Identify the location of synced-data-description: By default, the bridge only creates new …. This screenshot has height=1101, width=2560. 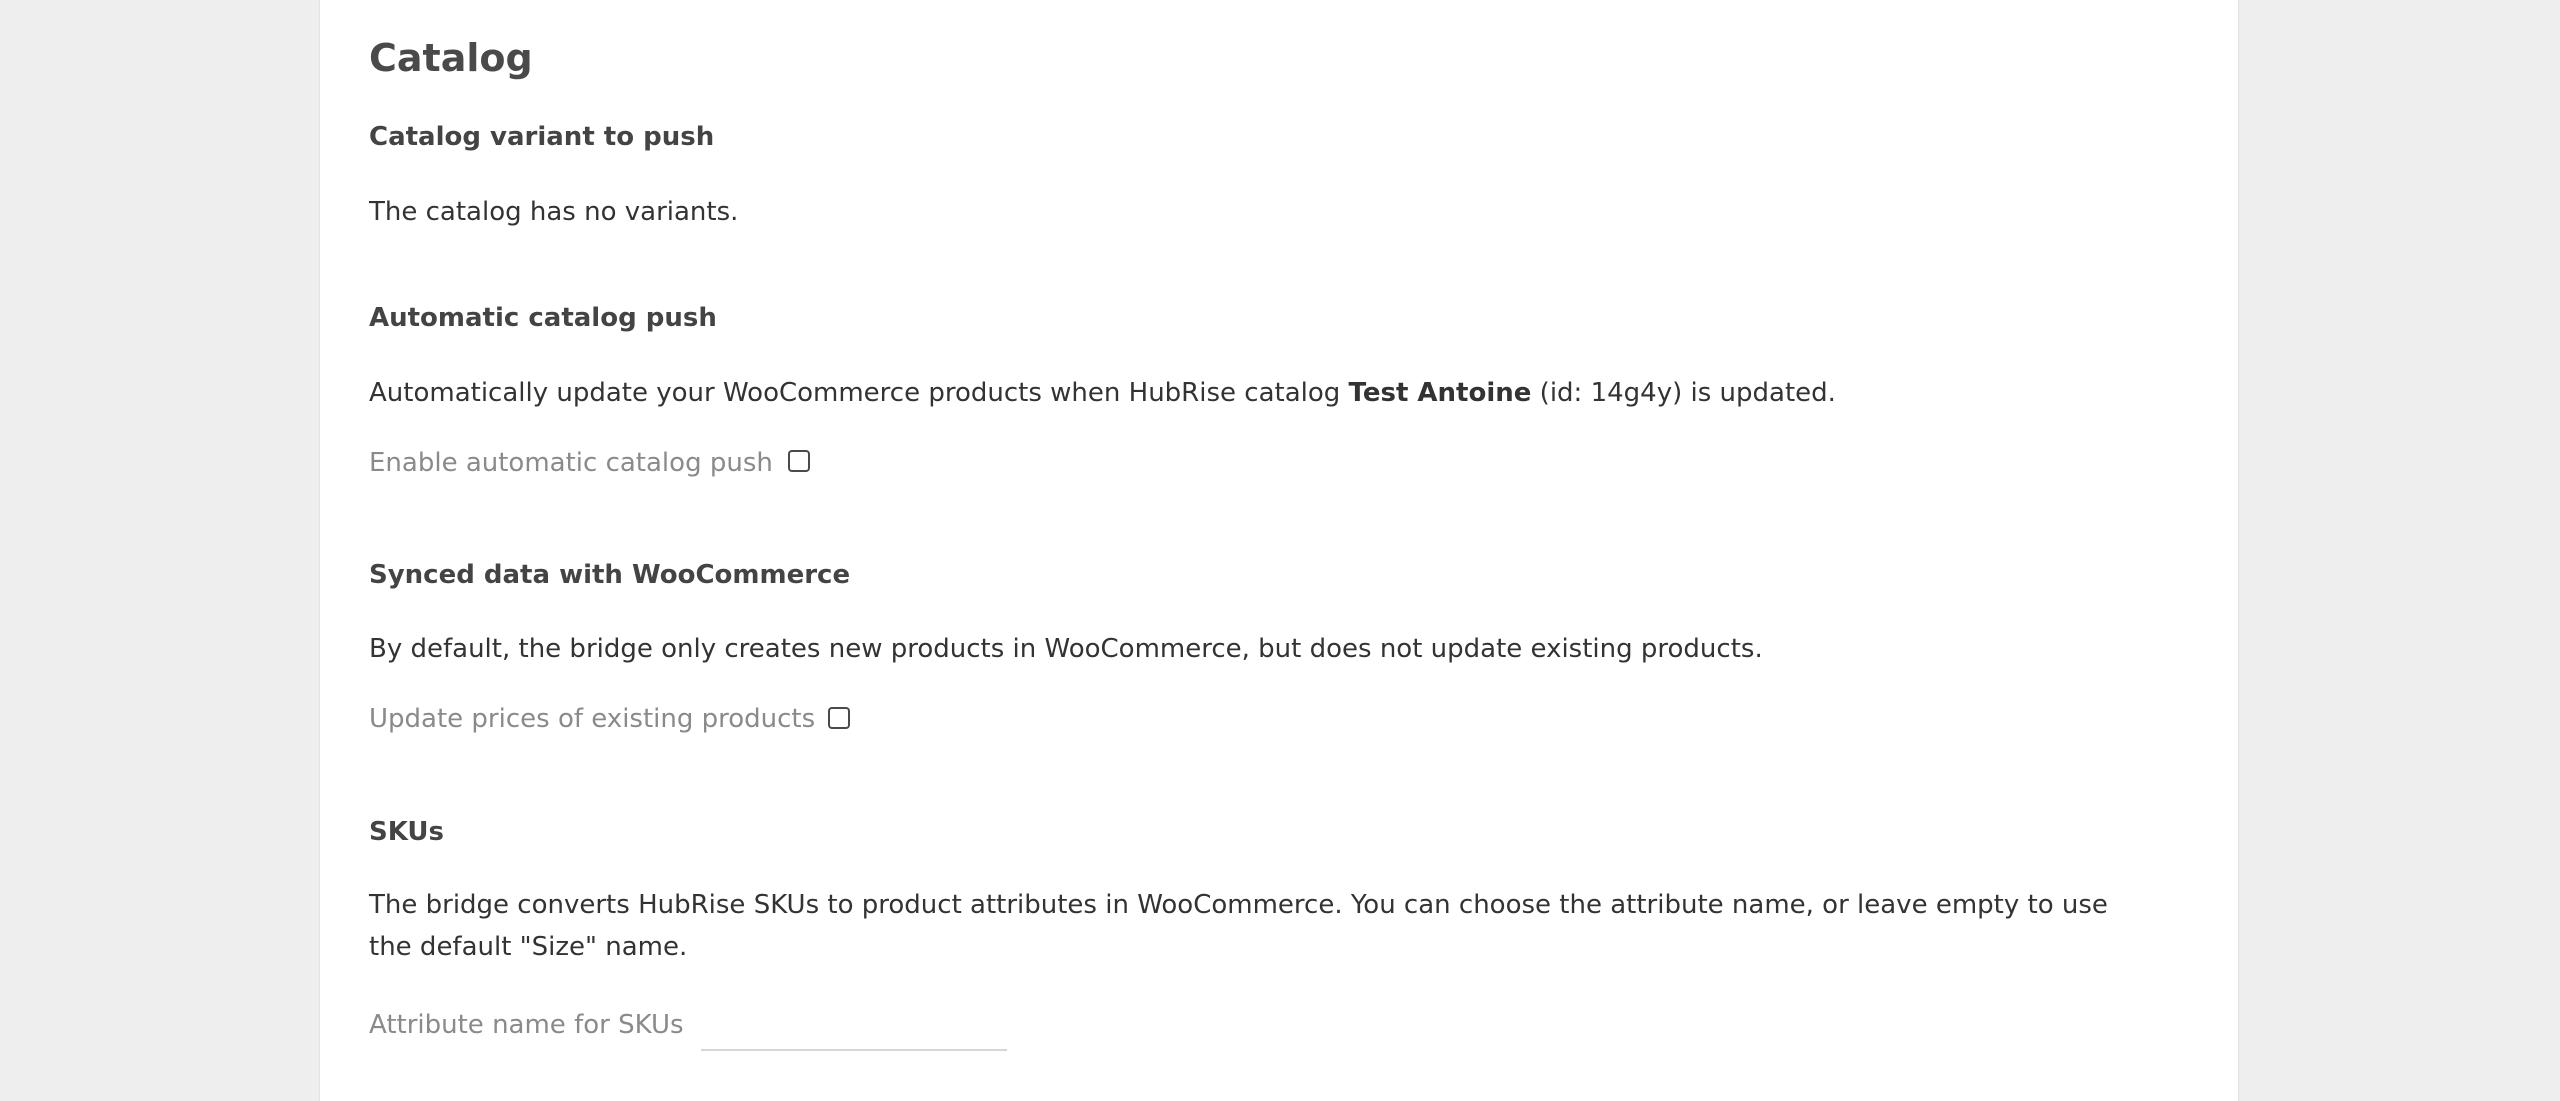
(1066, 649).